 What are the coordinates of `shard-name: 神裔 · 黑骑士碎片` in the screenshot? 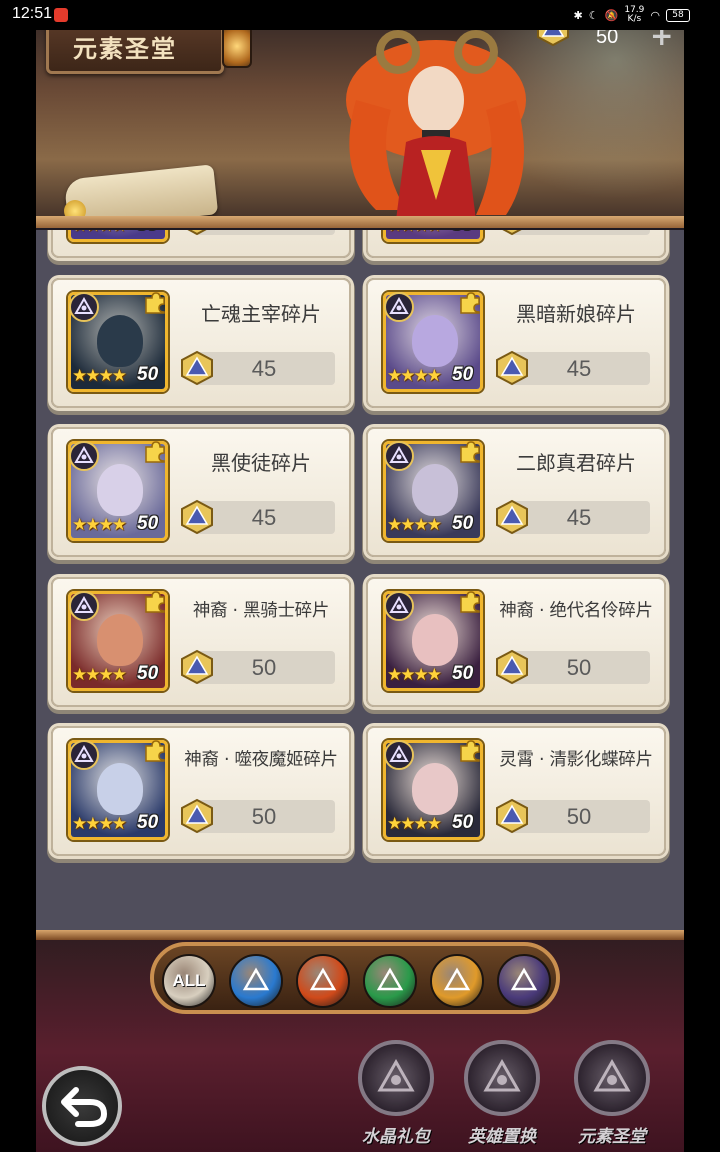 It's located at (261, 610).